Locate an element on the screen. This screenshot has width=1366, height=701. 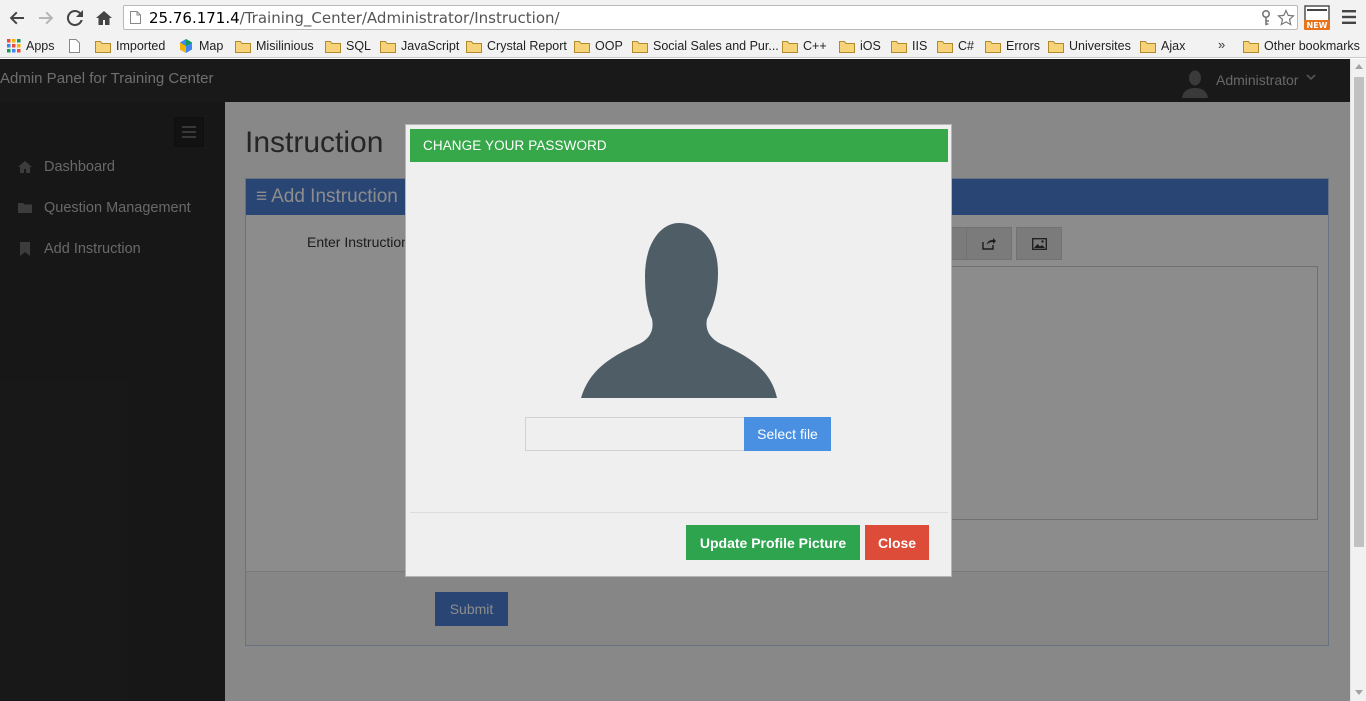
bookmark-csharp: C# is located at coordinates (955, 46).